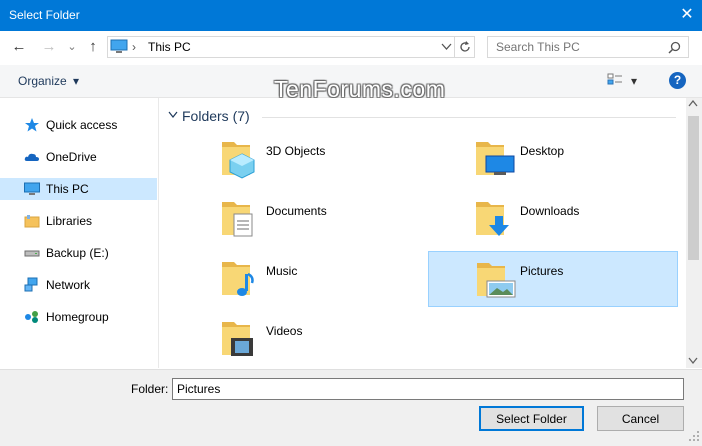  What do you see at coordinates (542, 151) in the screenshot?
I see `folder-label: Desktop` at bounding box center [542, 151].